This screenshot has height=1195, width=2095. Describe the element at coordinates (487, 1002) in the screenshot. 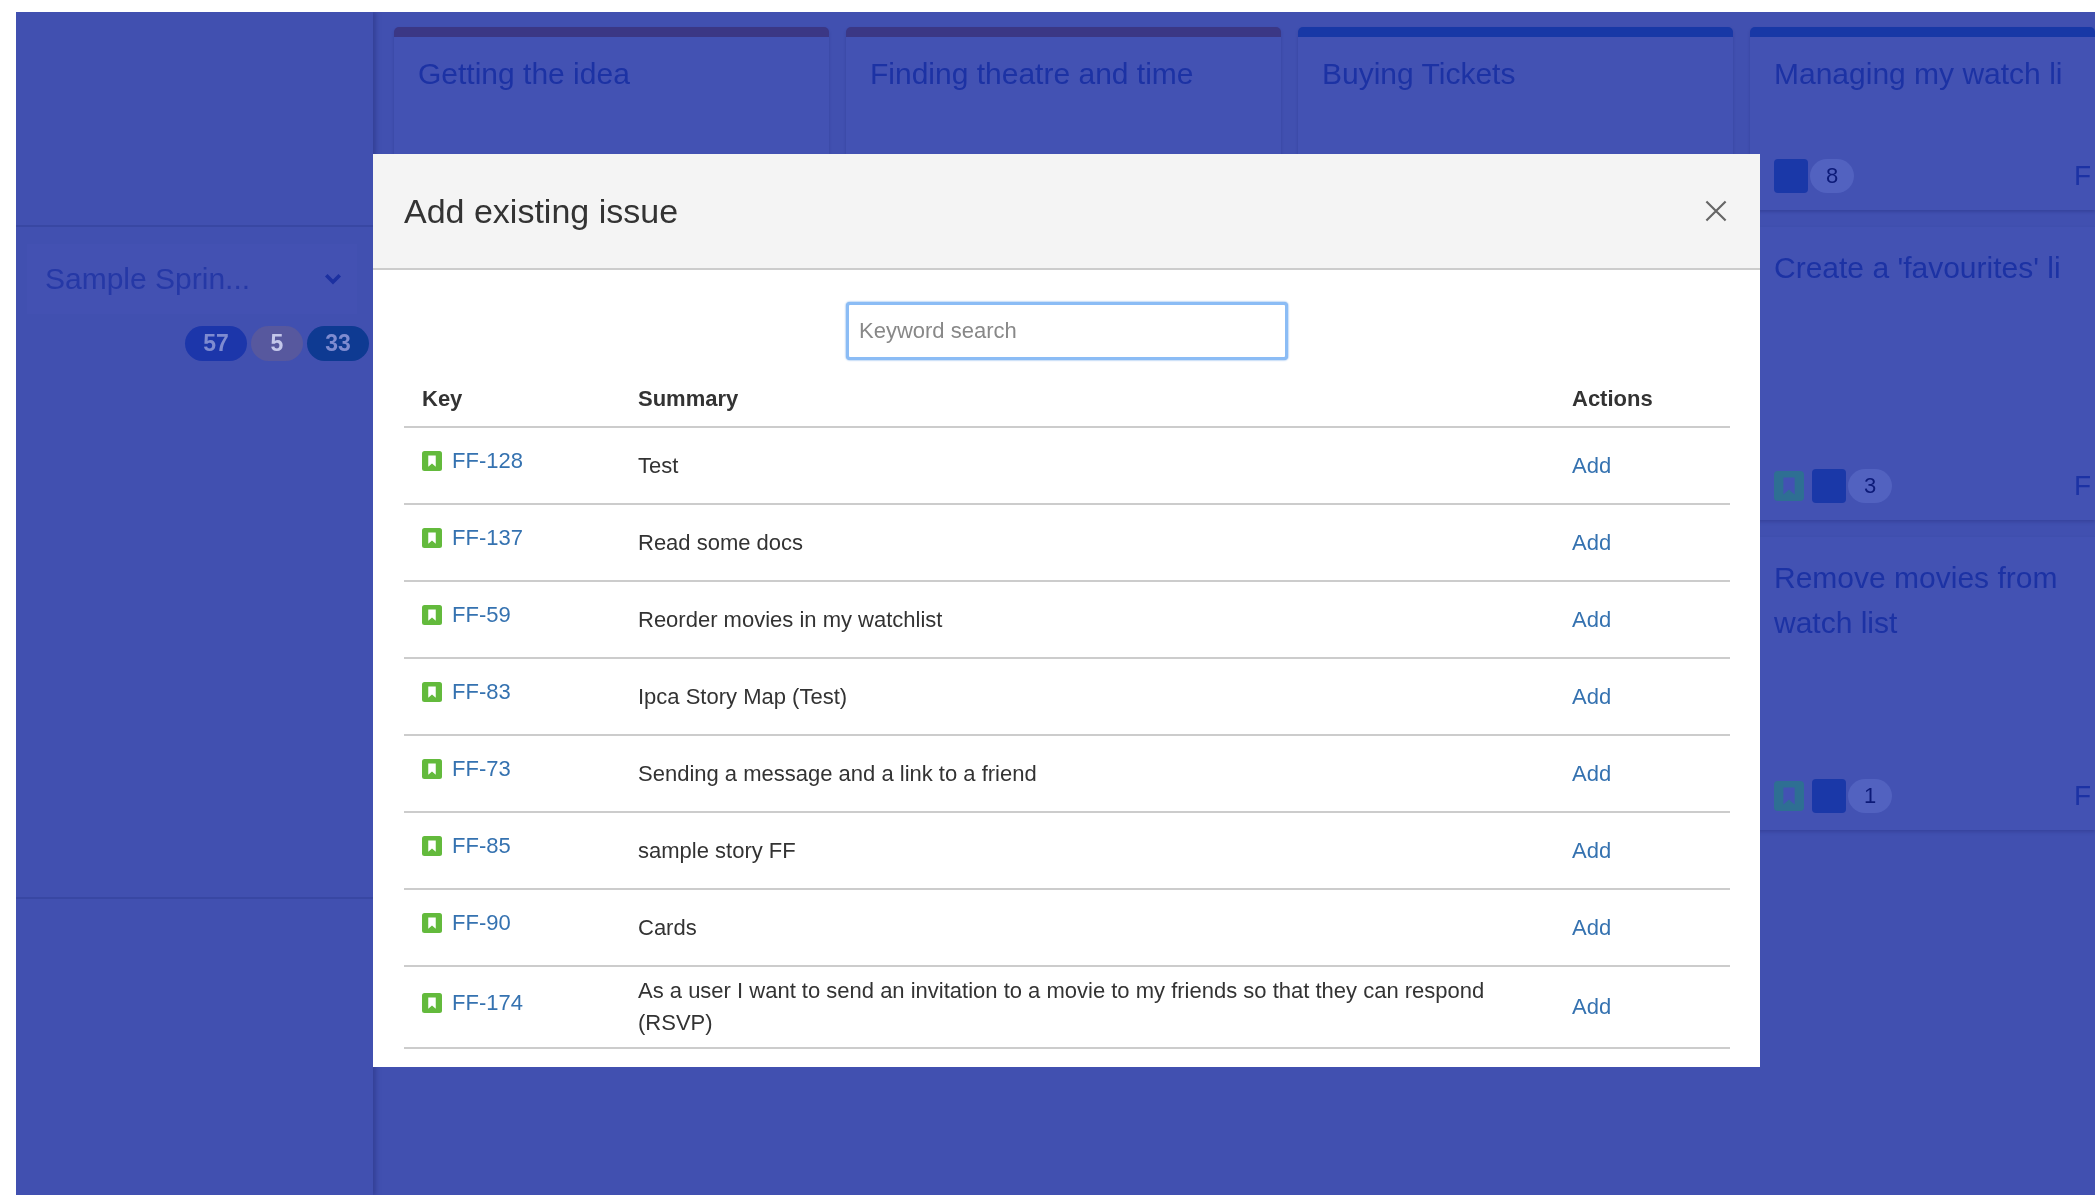

I see `issue-key-link: FF-174` at that location.